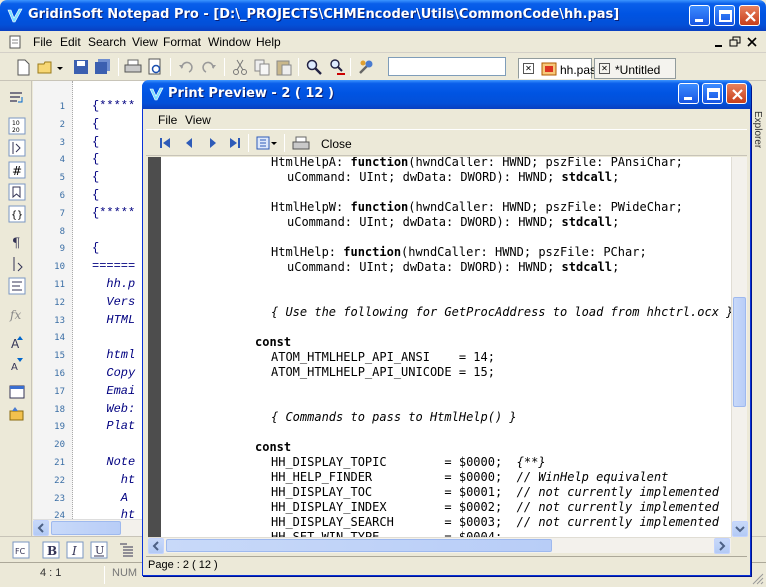  Describe the element at coordinates (17, 192) in the screenshot. I see `bookmark-icon` at that location.